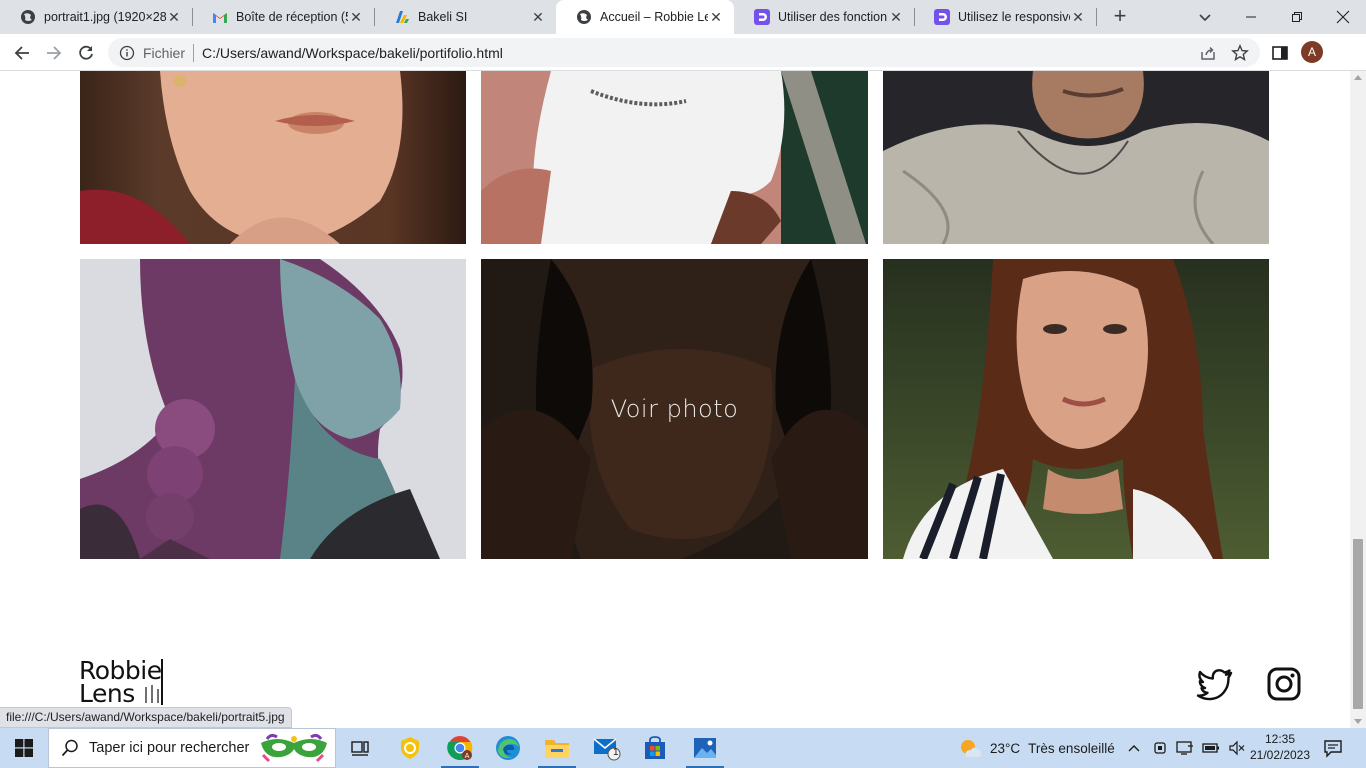 The width and height of the screenshot is (1366, 768). Describe the element at coordinates (86, 53) in the screenshot. I see `reload-button` at that location.